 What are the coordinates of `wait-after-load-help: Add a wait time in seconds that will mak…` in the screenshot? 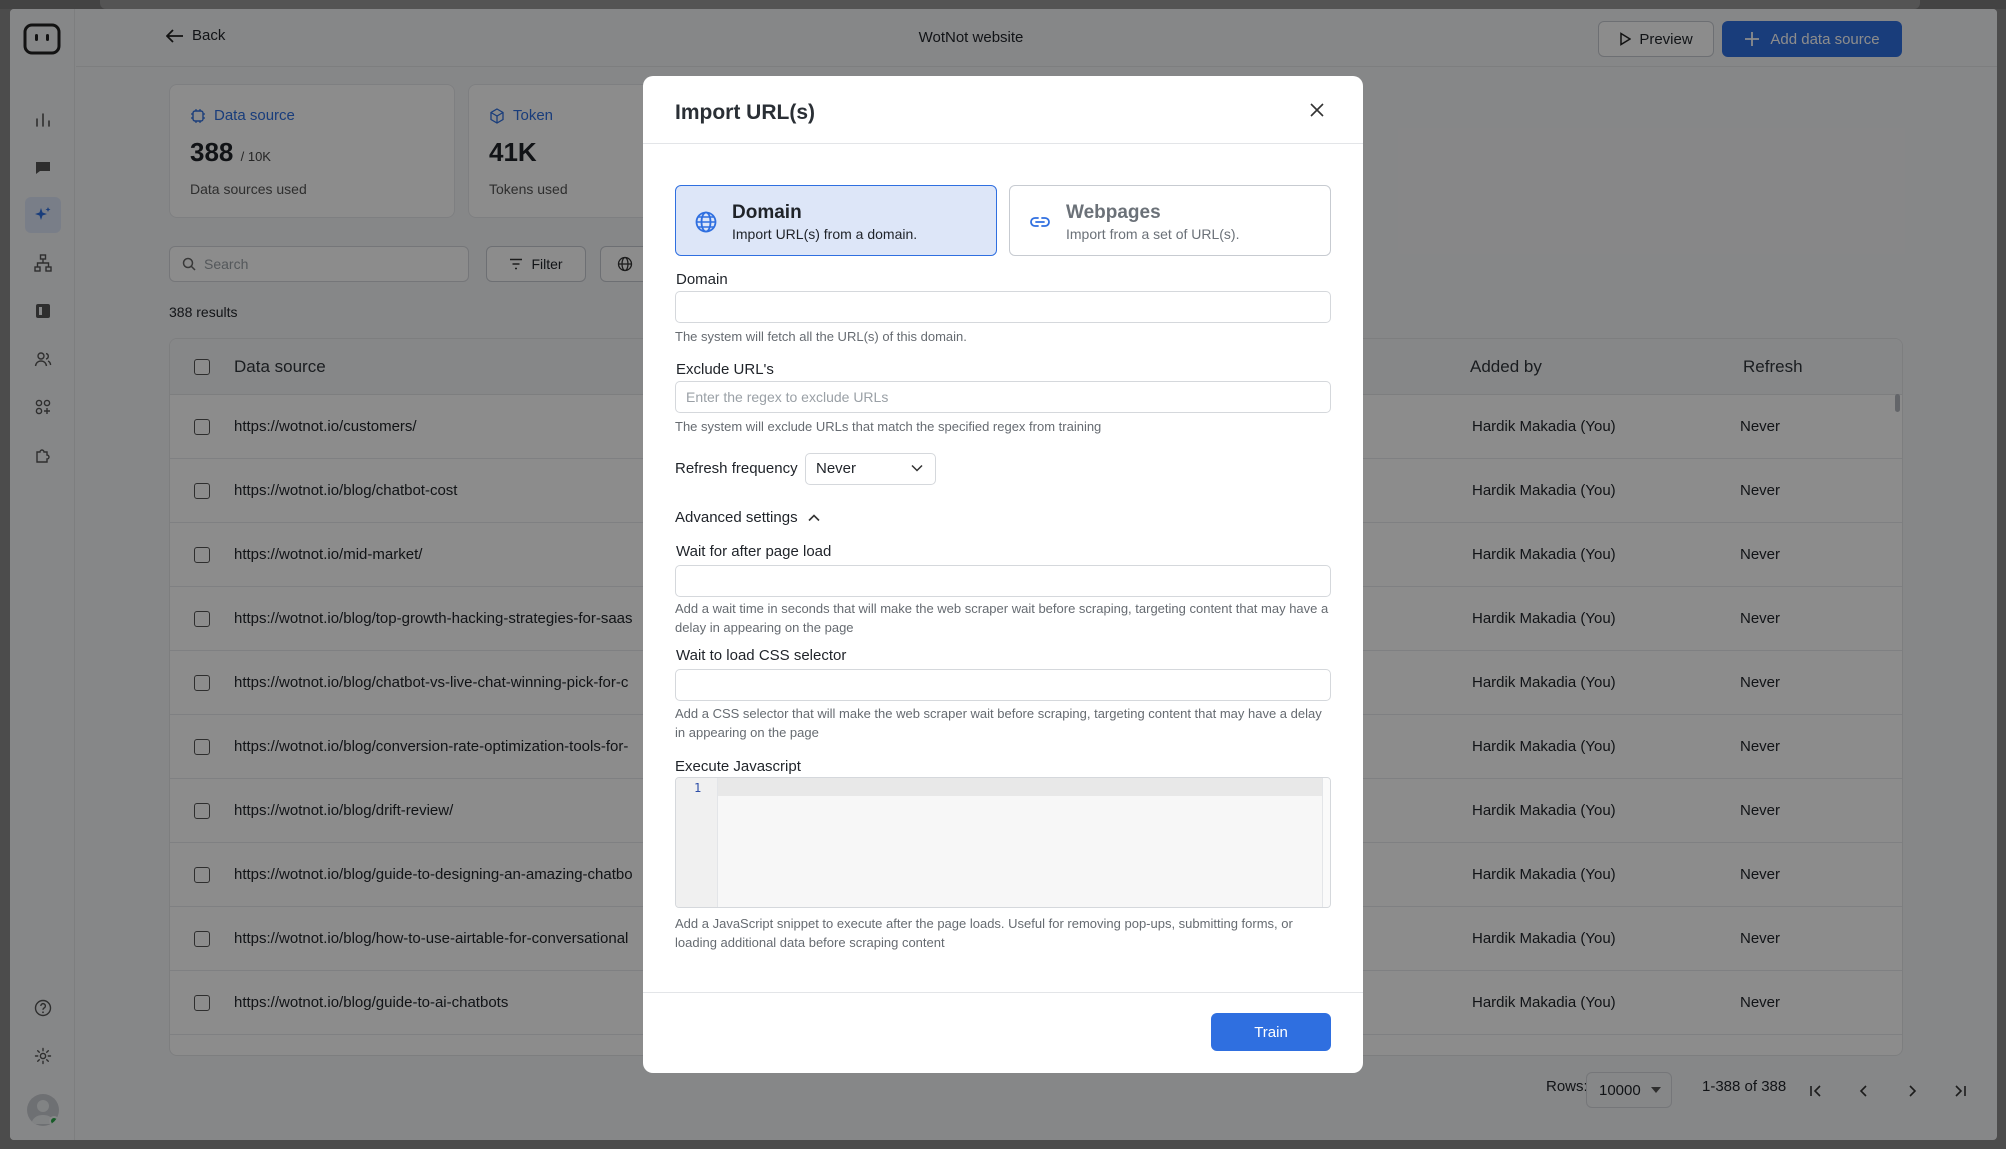 It's located at (1002, 618).